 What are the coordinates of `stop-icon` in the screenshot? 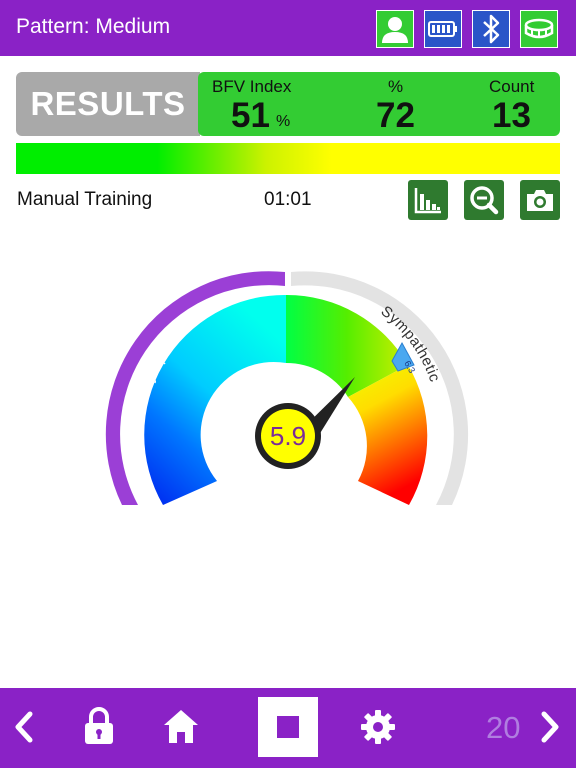 It's located at (288, 727).